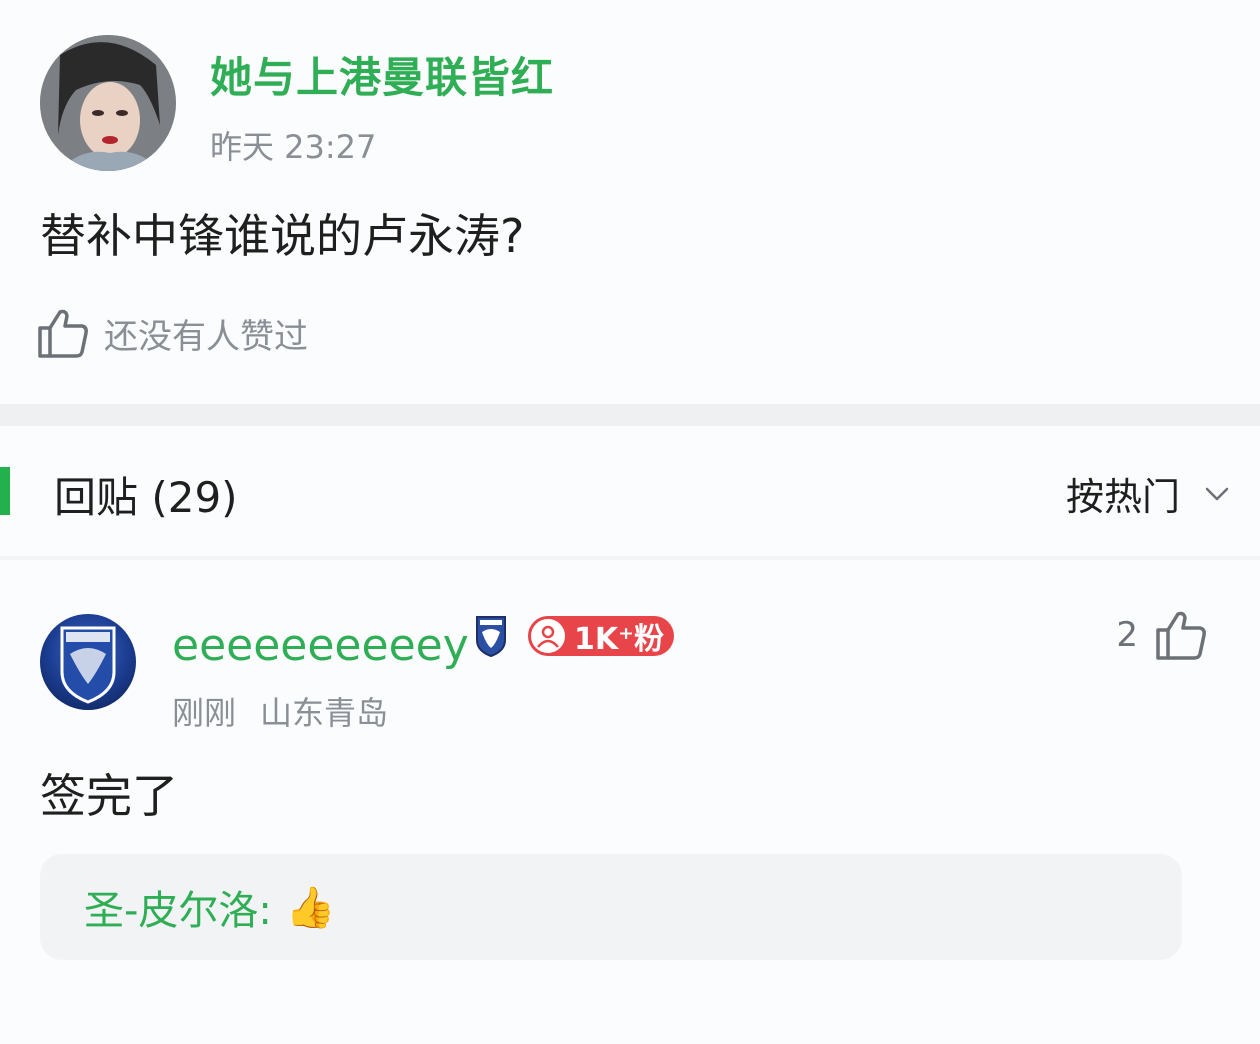 The image size is (1260, 1044). Describe the element at coordinates (548, 636) in the screenshot. I see `user-icon` at that location.